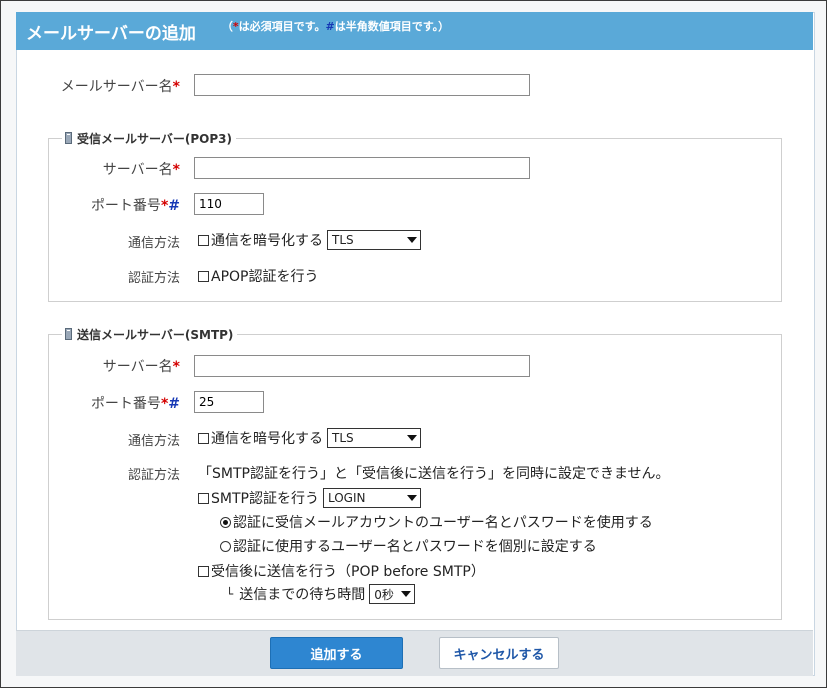 The width and height of the screenshot is (827, 688). Describe the element at coordinates (374, 240) in the screenshot. I see `pop3-encrypt-select: TLS` at that location.